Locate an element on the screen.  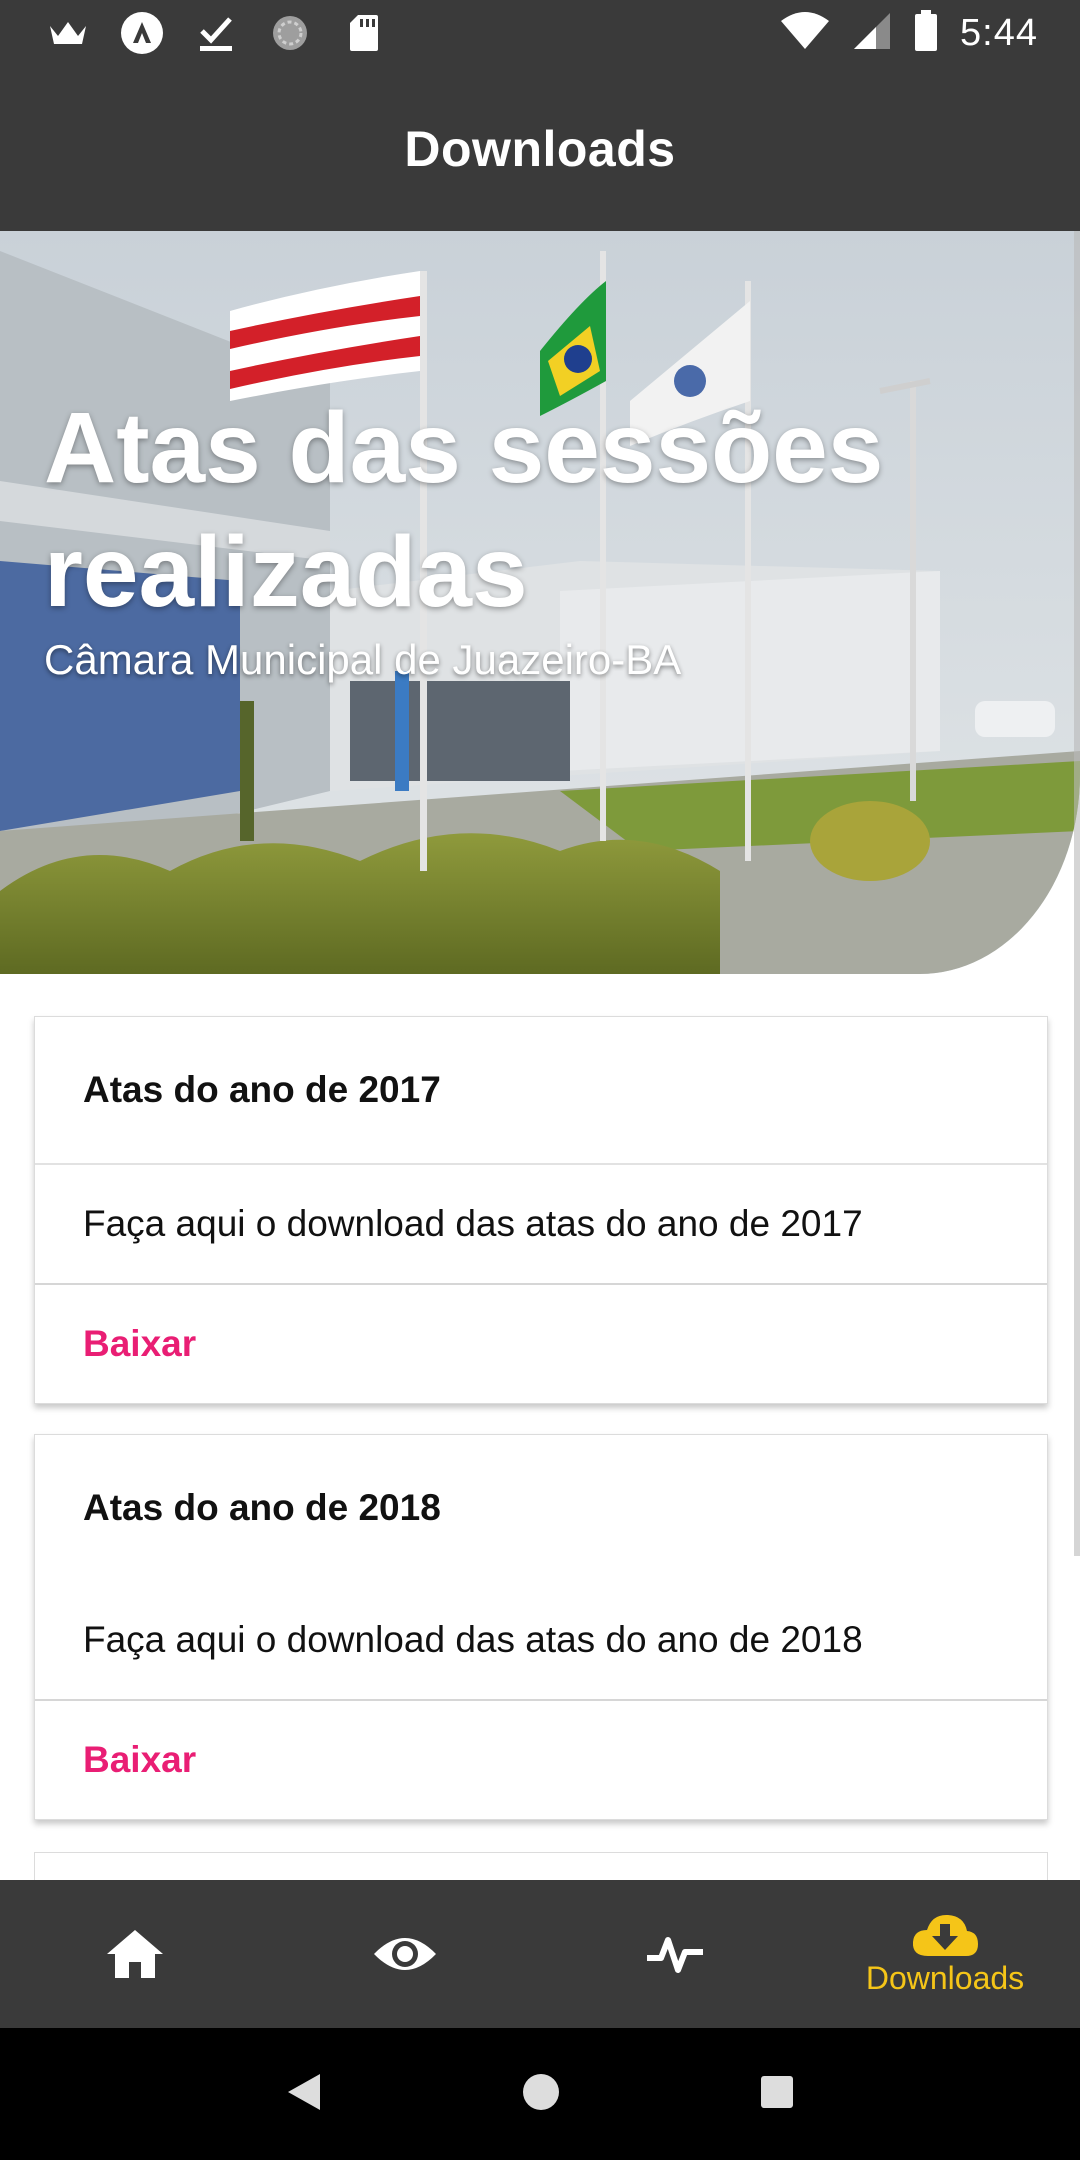
nav-view is located at coordinates (405, 1954).